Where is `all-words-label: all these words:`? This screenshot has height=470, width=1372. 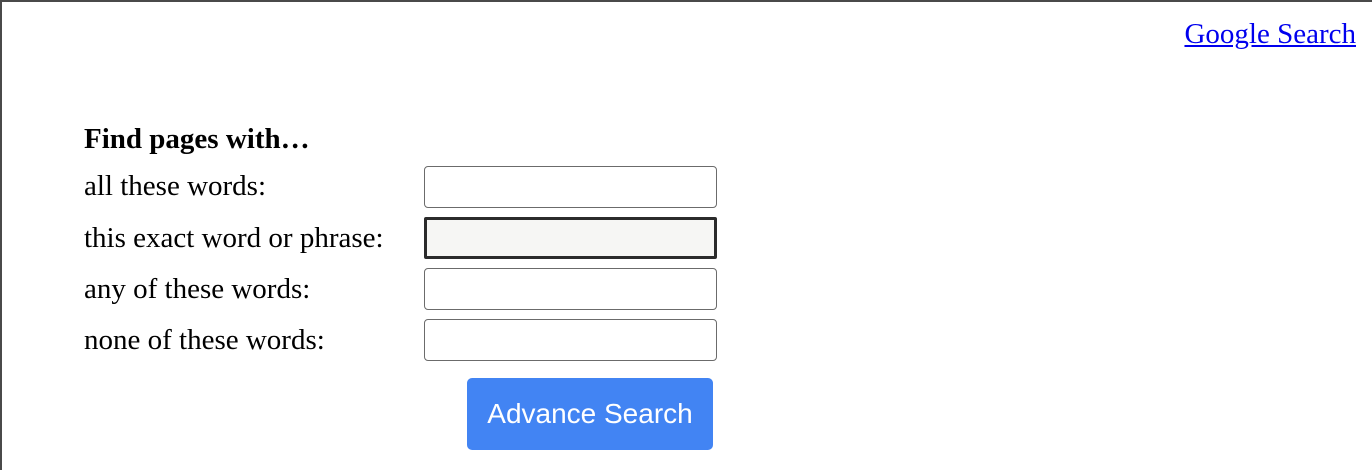 all-words-label: all these words: is located at coordinates (175, 186).